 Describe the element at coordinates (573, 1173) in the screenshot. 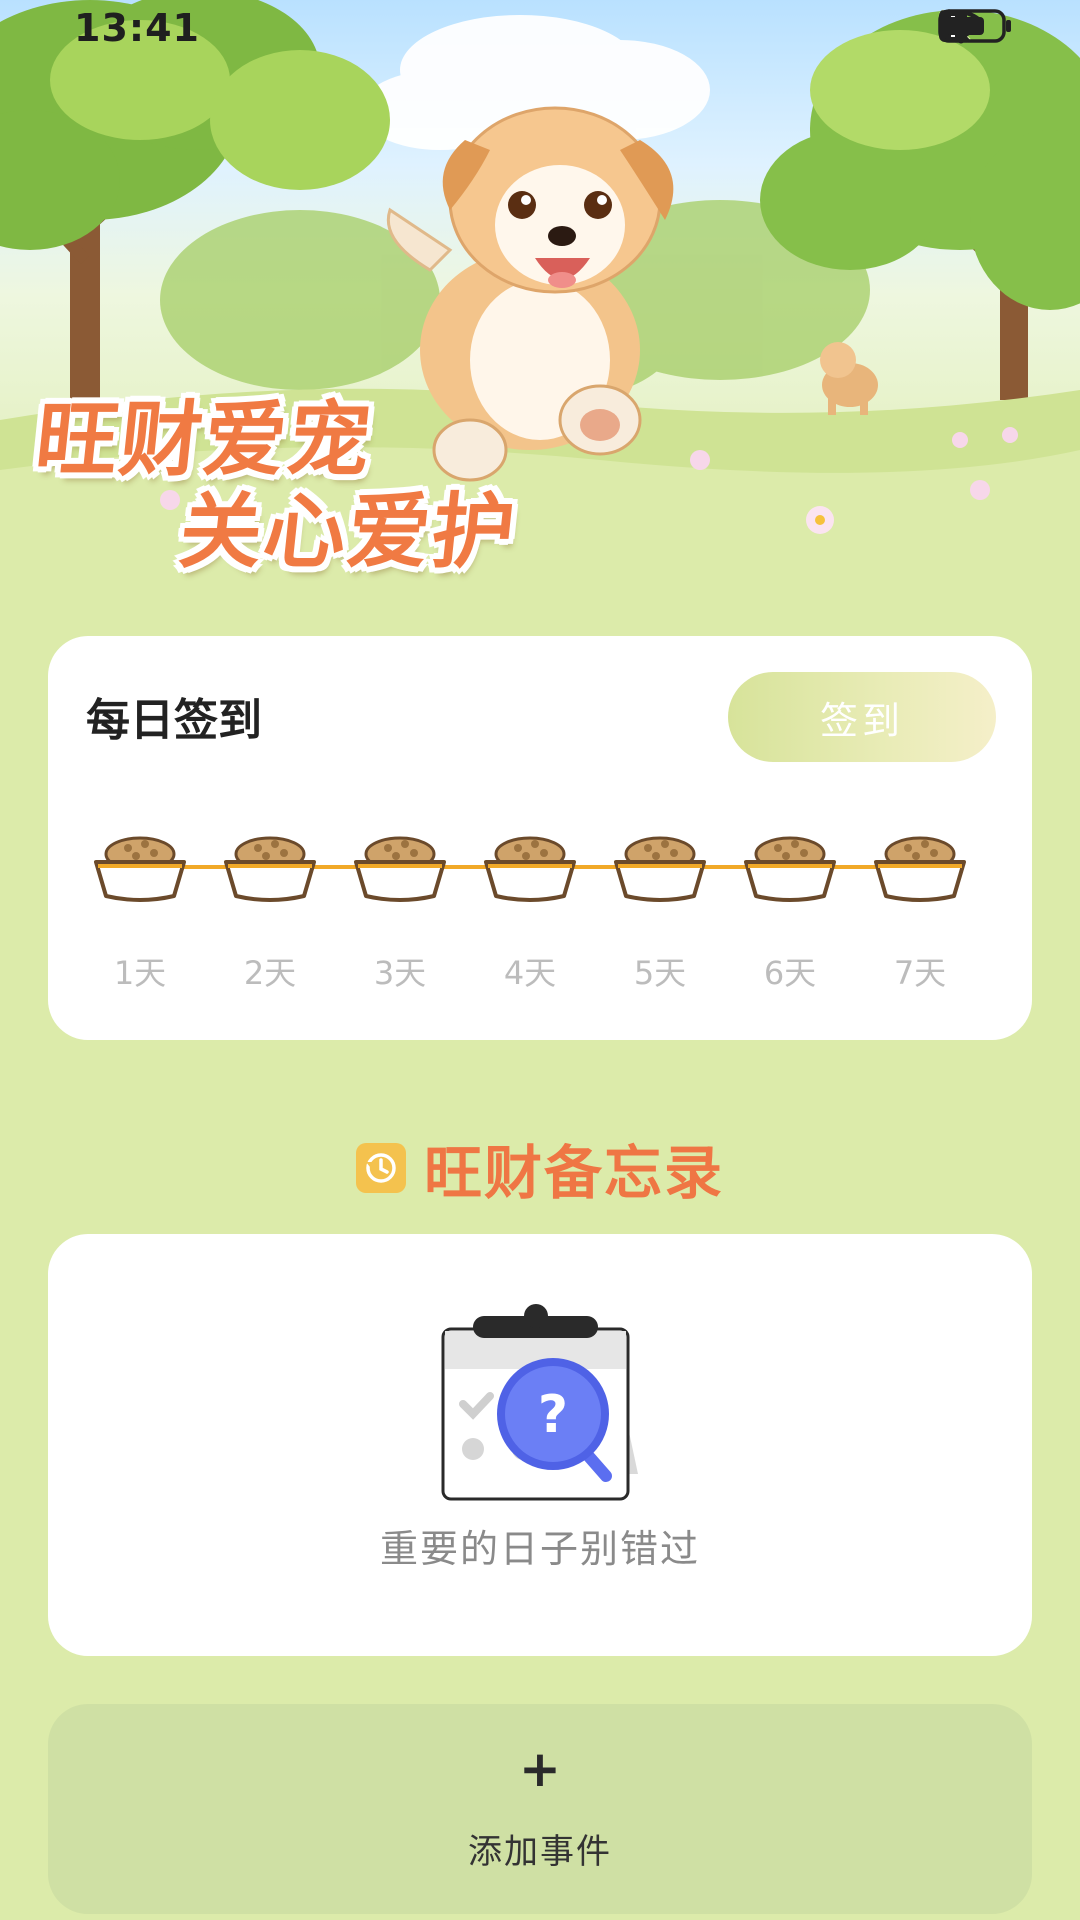

I see `memo-title: 旺财备忘录` at that location.